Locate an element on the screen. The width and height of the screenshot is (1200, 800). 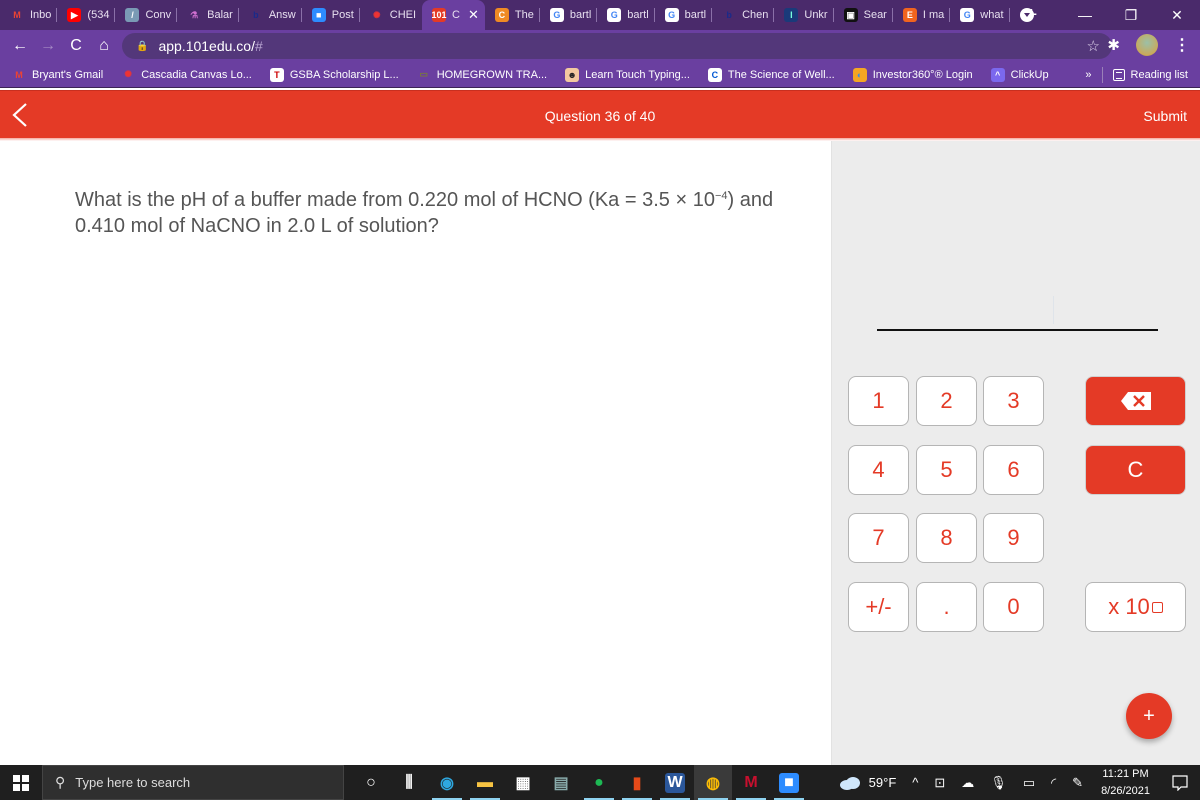
browser-tab: E I ma is located at coordinates (922, 15).